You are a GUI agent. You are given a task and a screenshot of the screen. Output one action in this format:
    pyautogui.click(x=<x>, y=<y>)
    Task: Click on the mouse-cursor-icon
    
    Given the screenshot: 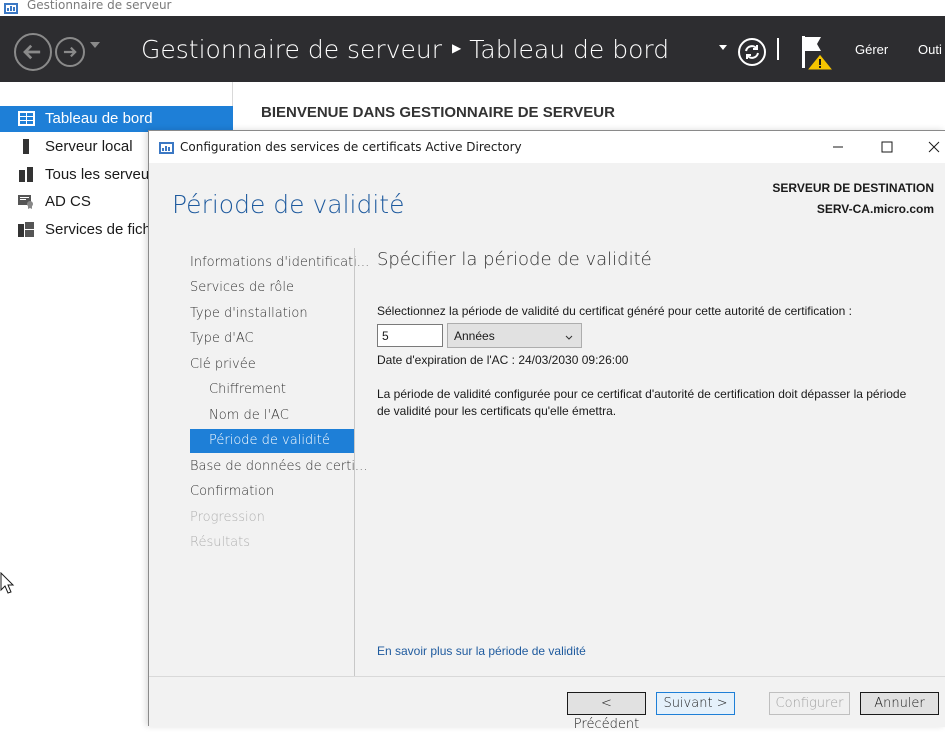 What is the action you would take?
    pyautogui.click(x=8, y=583)
    